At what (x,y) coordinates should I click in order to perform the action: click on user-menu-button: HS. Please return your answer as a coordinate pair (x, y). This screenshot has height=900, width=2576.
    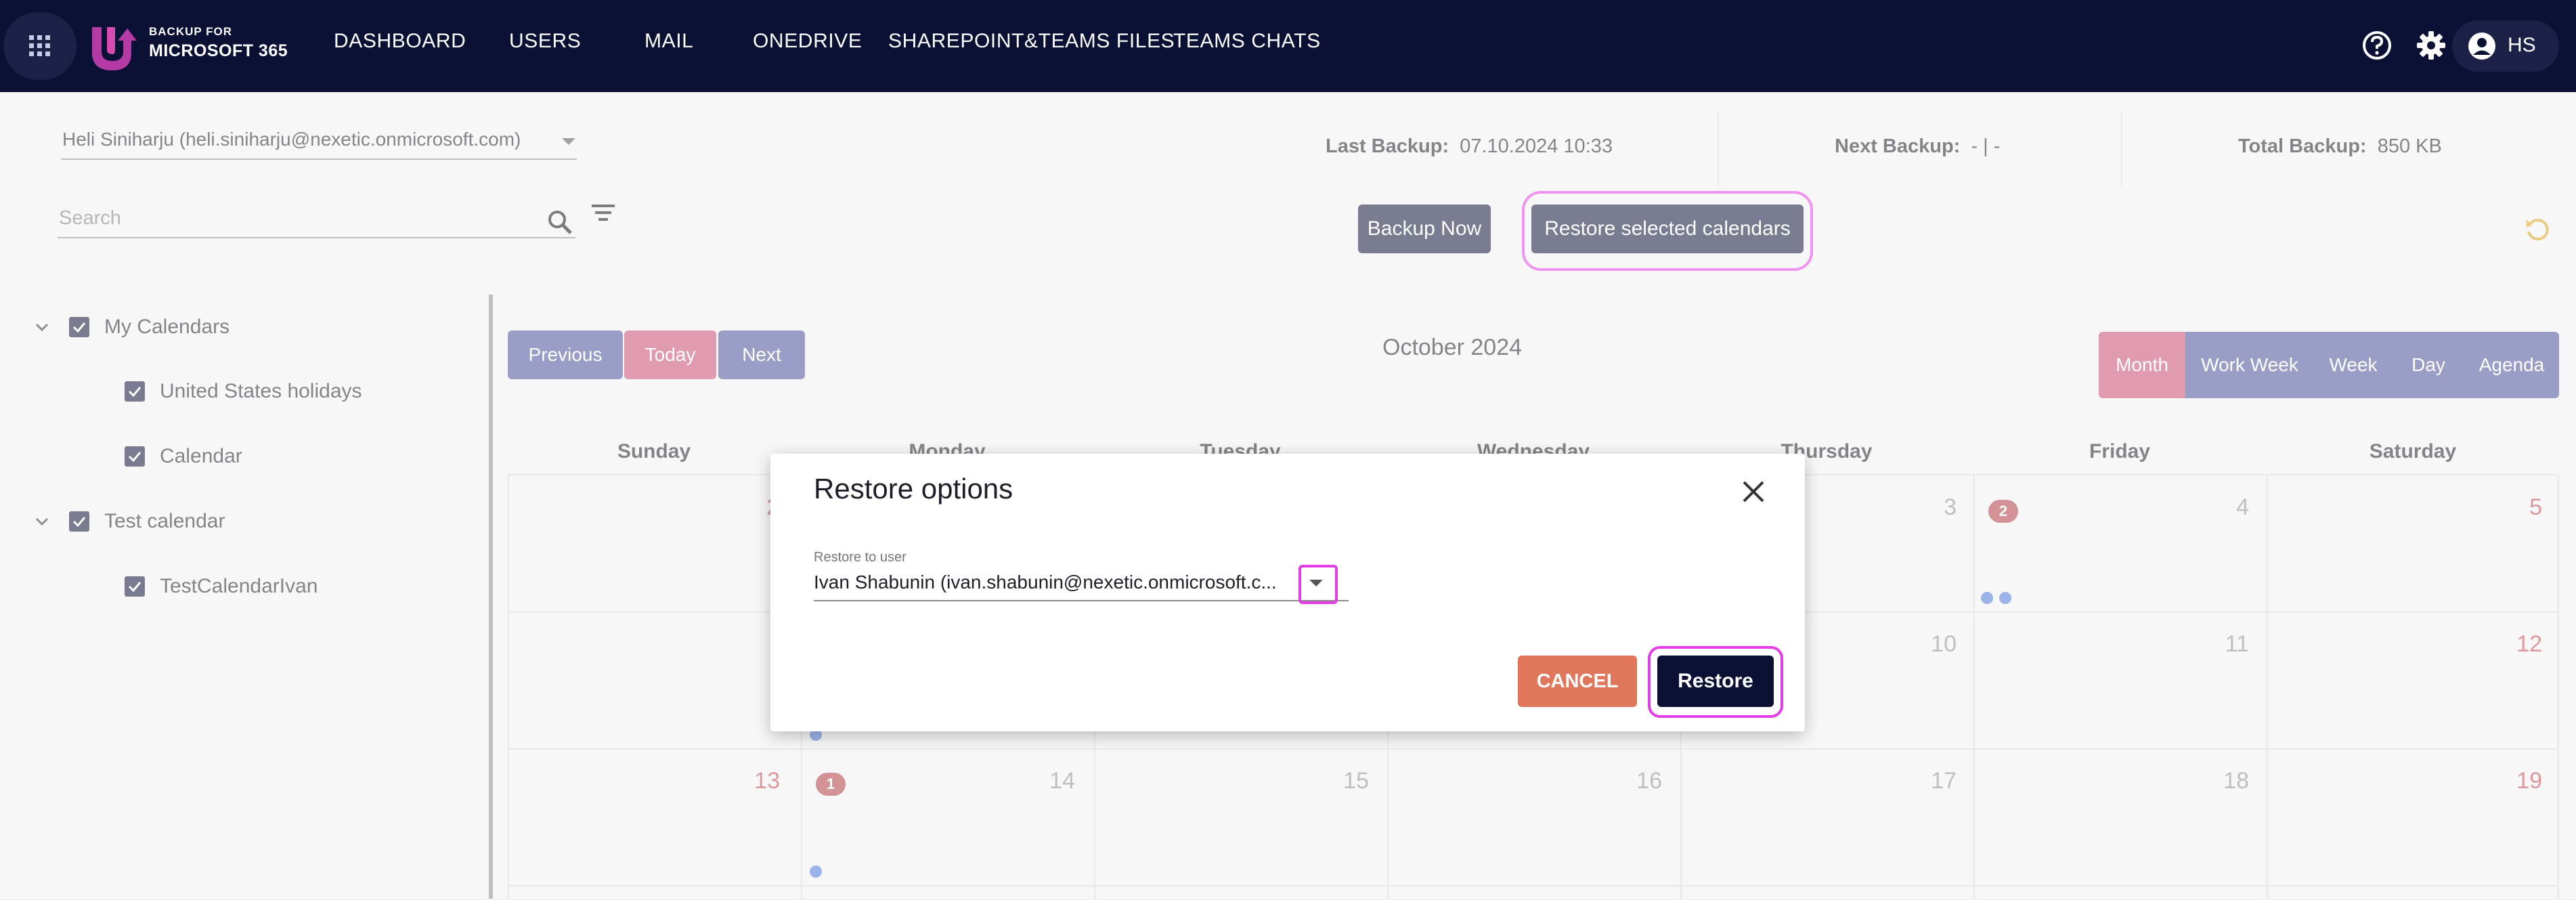
    Looking at the image, I should click on (2505, 46).